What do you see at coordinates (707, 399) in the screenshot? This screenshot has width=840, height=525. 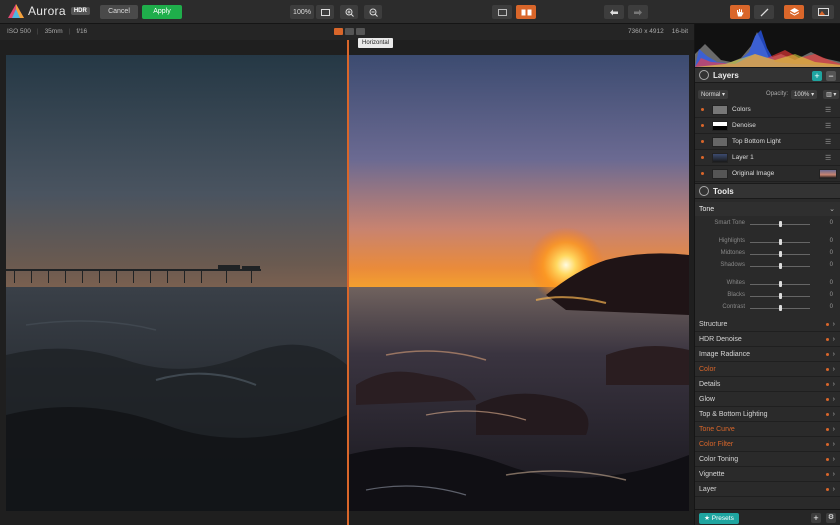 I see `filter-name: Glow` at bounding box center [707, 399].